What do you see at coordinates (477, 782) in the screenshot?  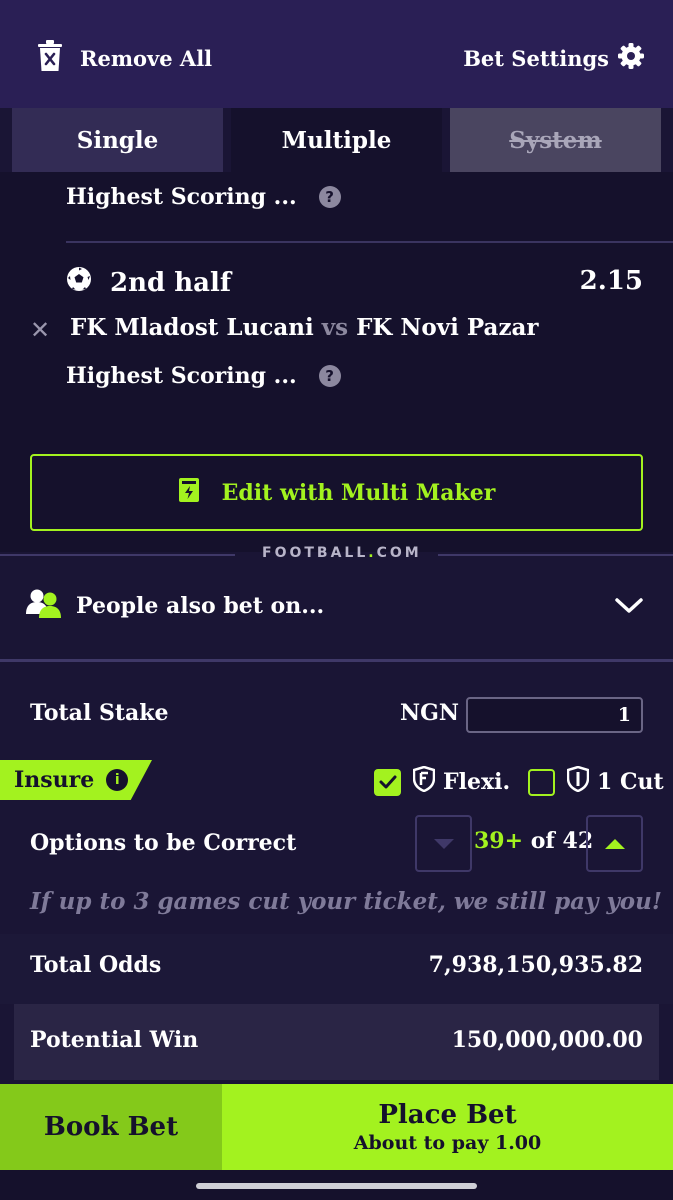 I see `flexi-label: Flexi.` at bounding box center [477, 782].